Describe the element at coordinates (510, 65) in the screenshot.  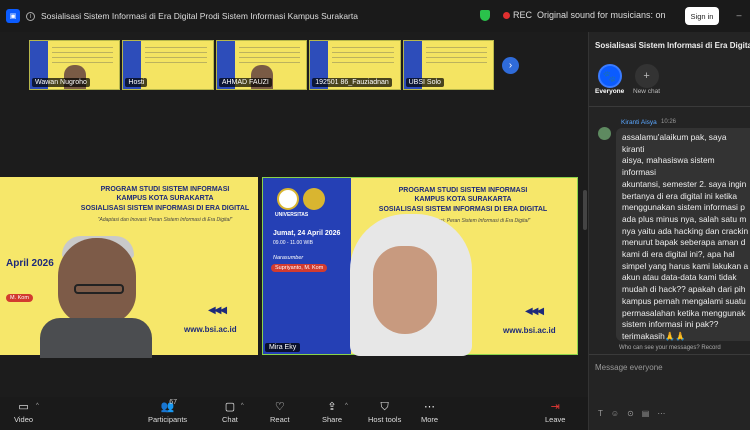
I see `next-page-arrow-icon: ›` at that location.